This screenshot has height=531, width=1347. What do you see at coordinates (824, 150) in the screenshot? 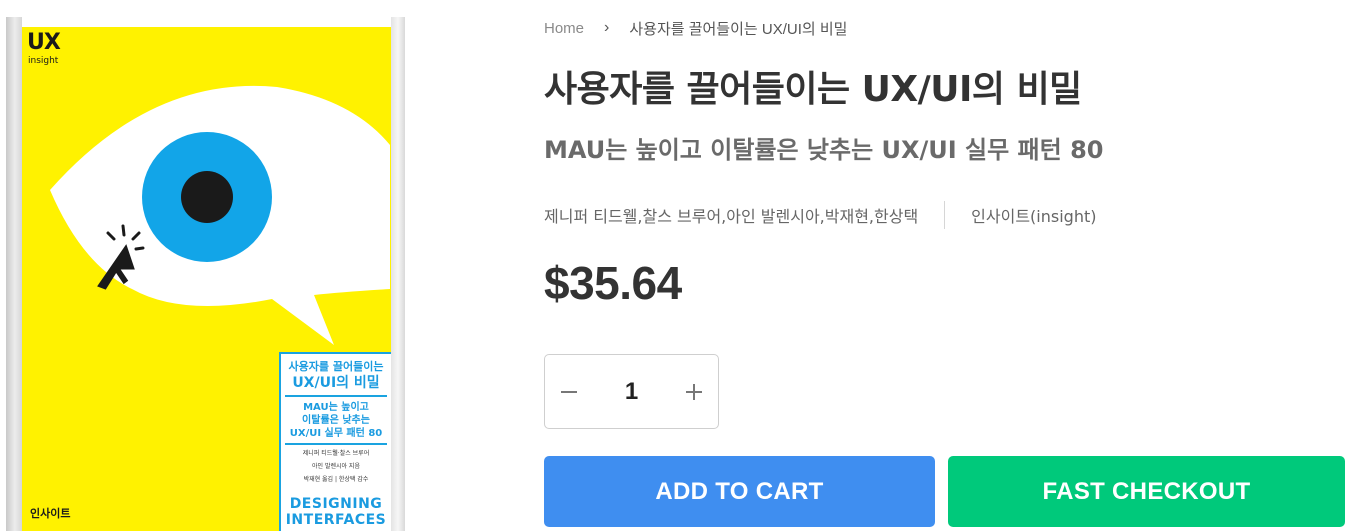
I see `product-subtitle: MAU는 높이고 이탈률은 낮추는 UX/UI 실무 패턴 80` at bounding box center [824, 150].